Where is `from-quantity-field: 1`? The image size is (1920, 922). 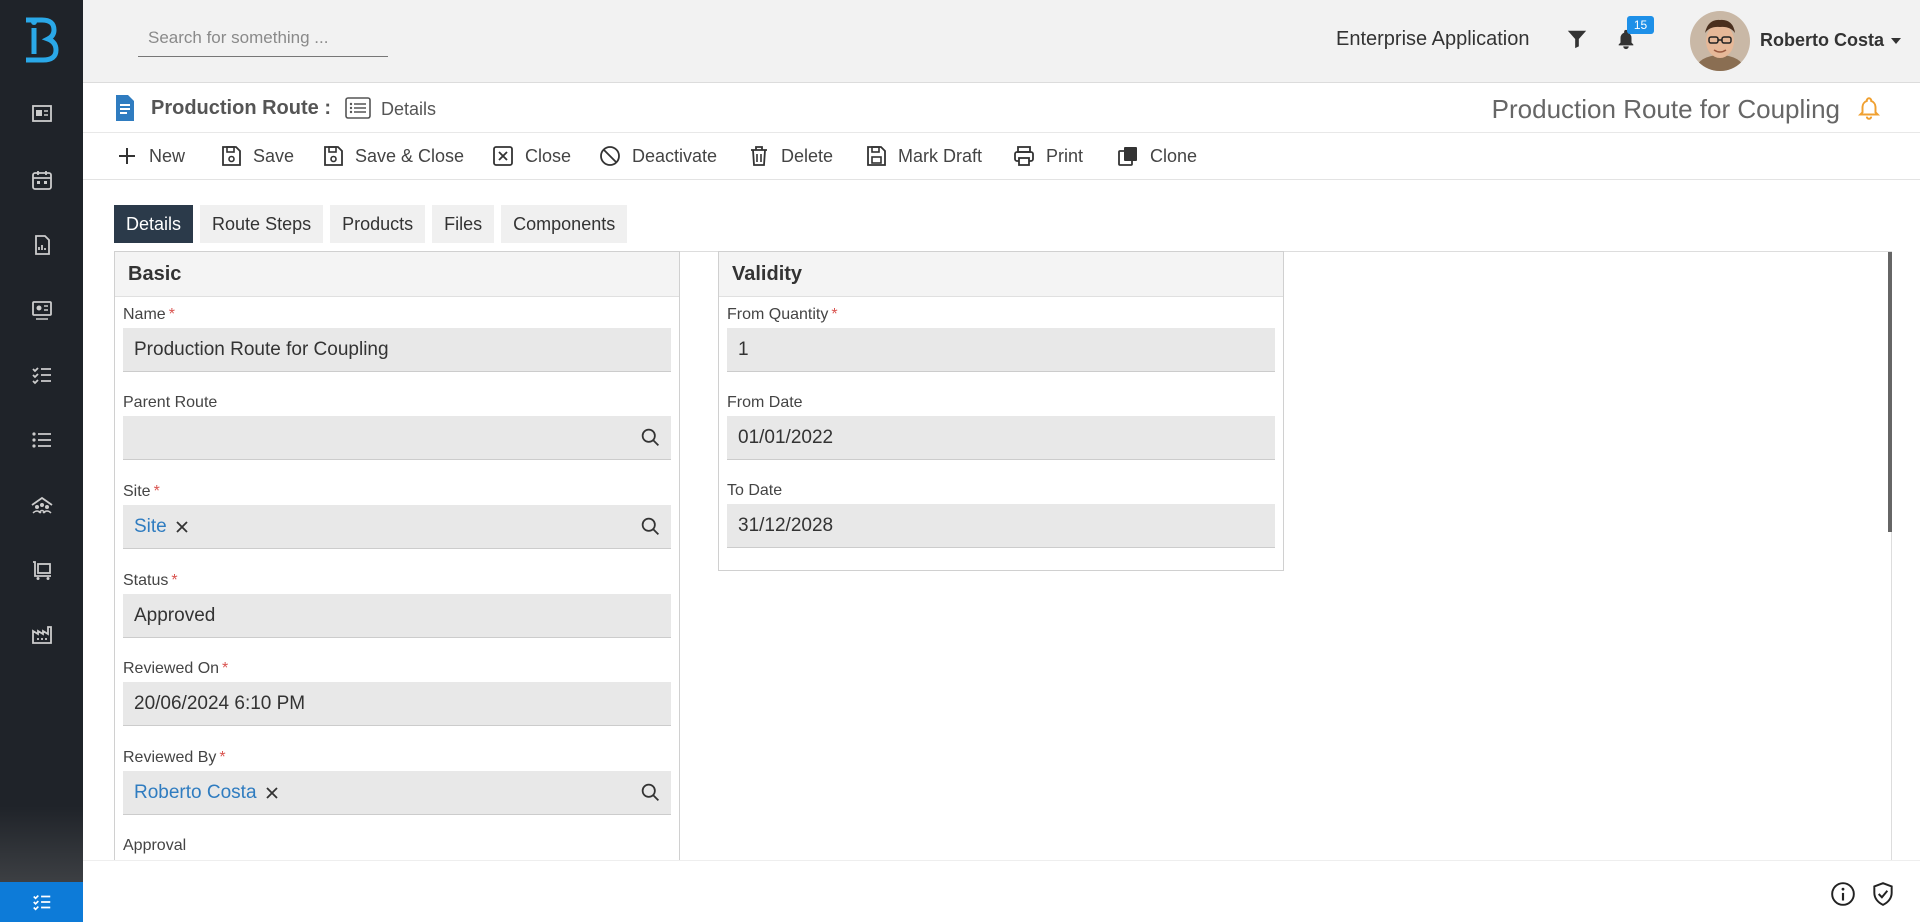 from-quantity-field: 1 is located at coordinates (1001, 350).